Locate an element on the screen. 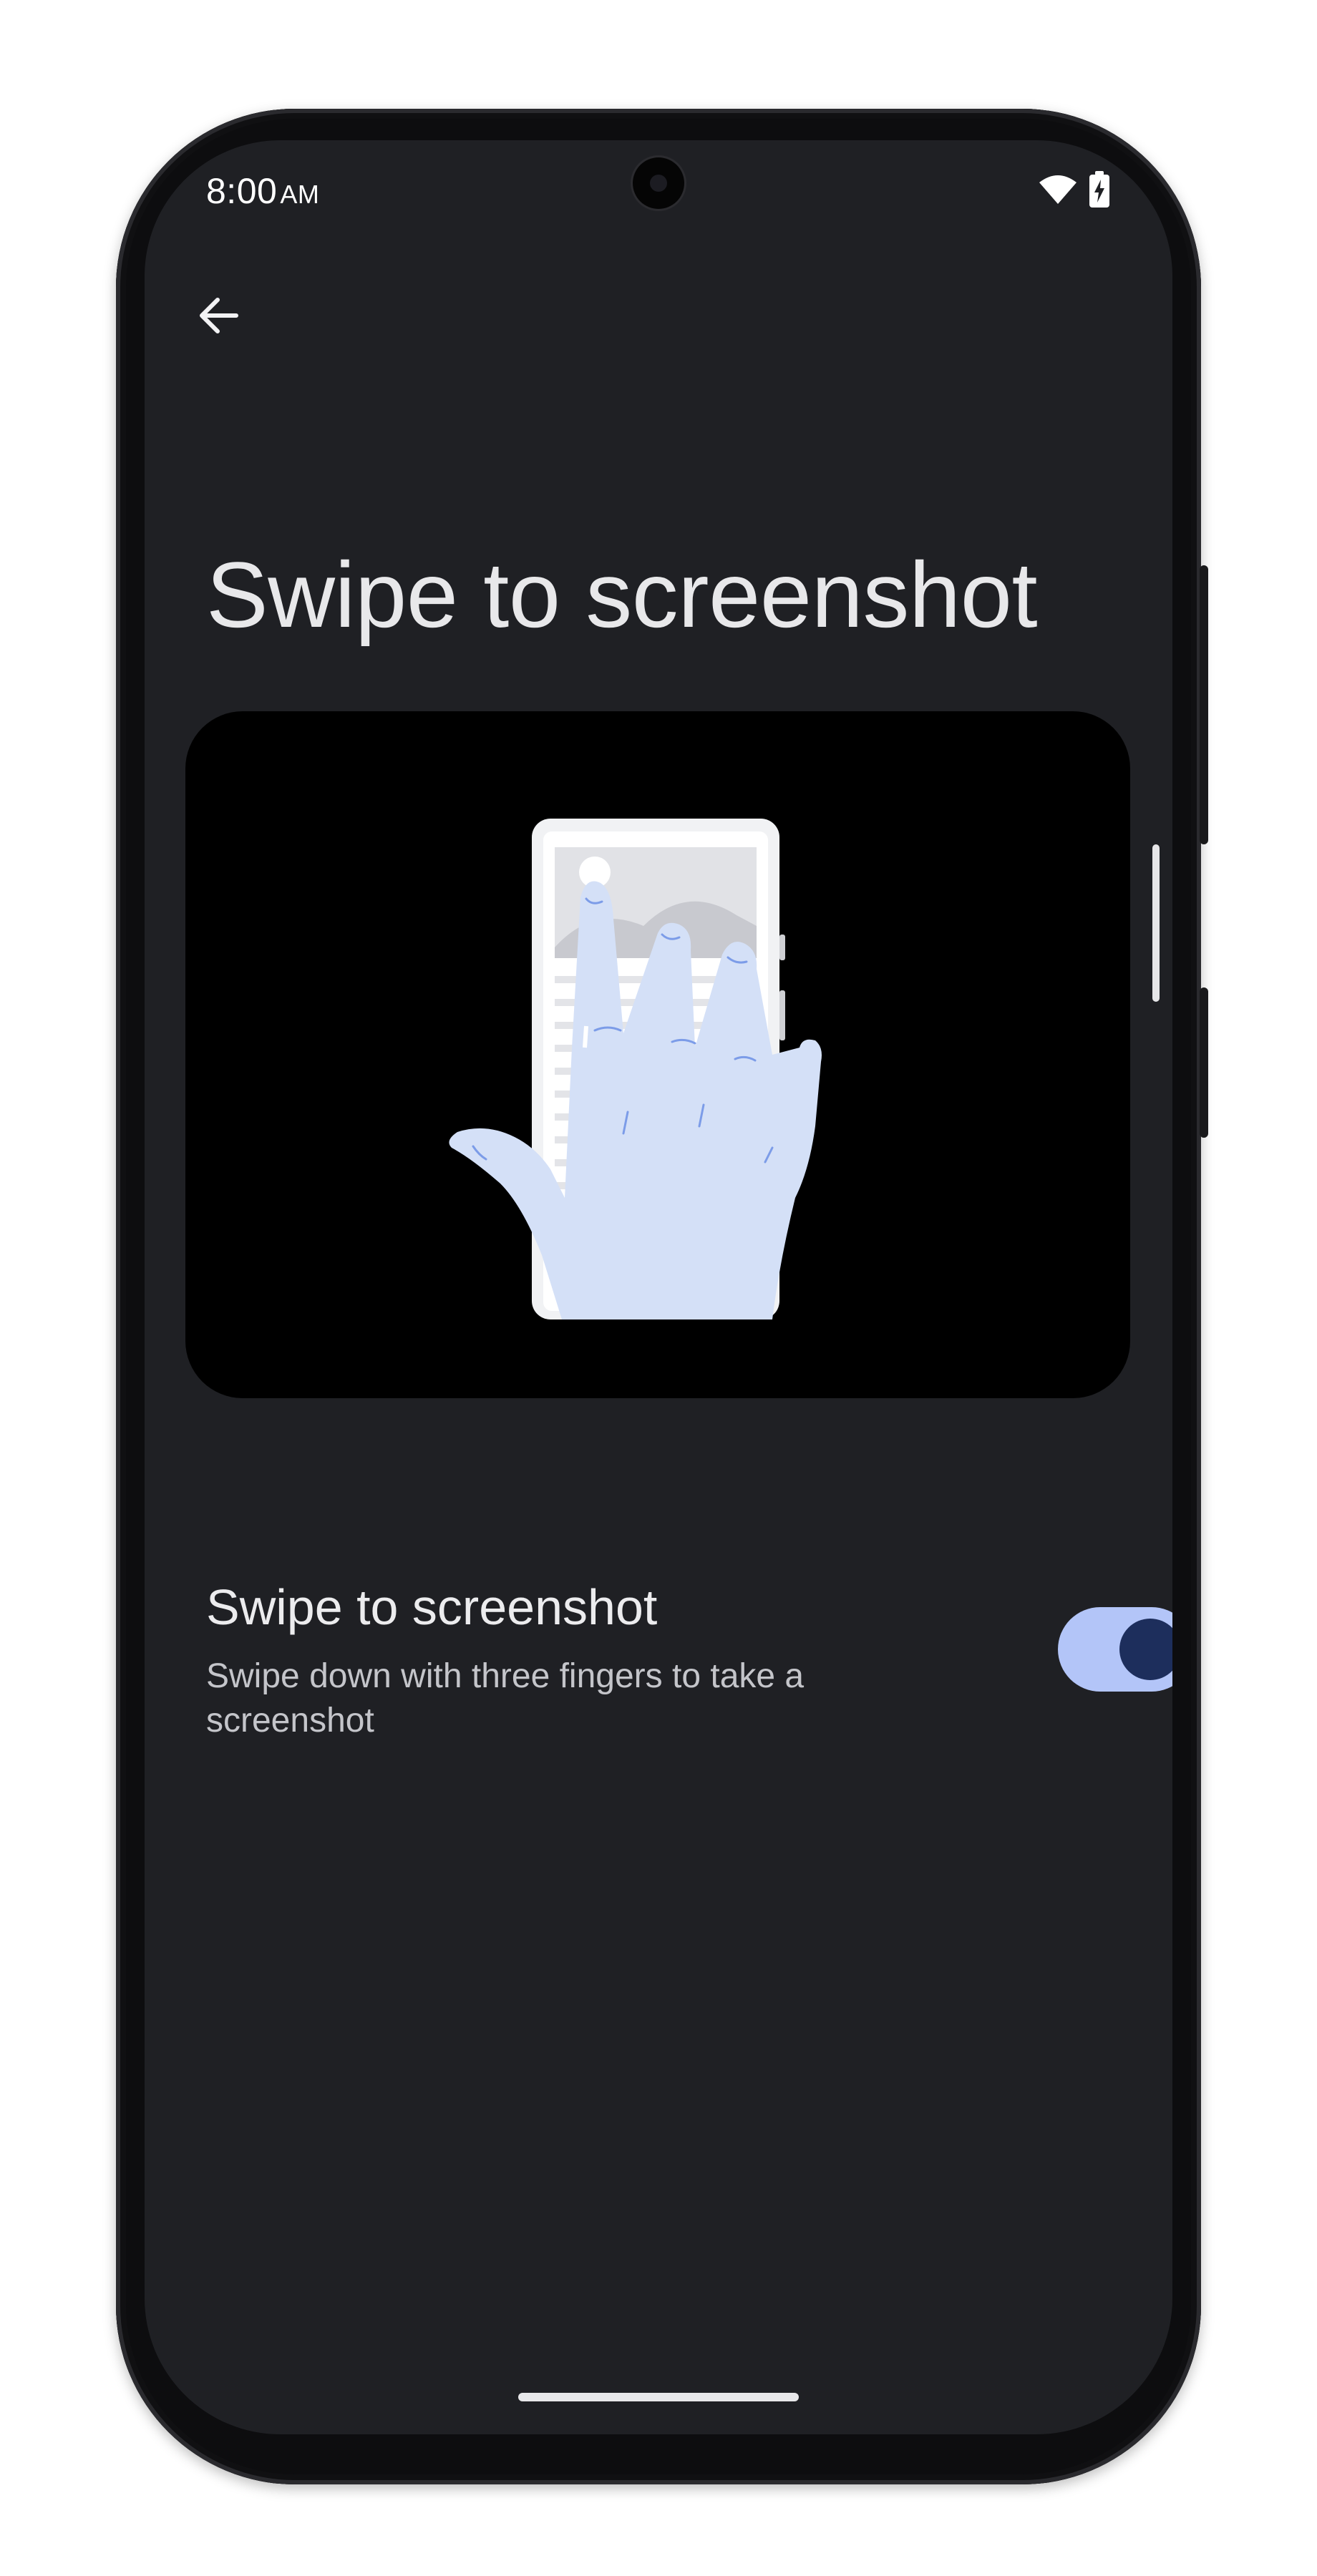 The image size is (1317, 2576). setting-title: Swipe to screenshot is located at coordinates (432, 1607).